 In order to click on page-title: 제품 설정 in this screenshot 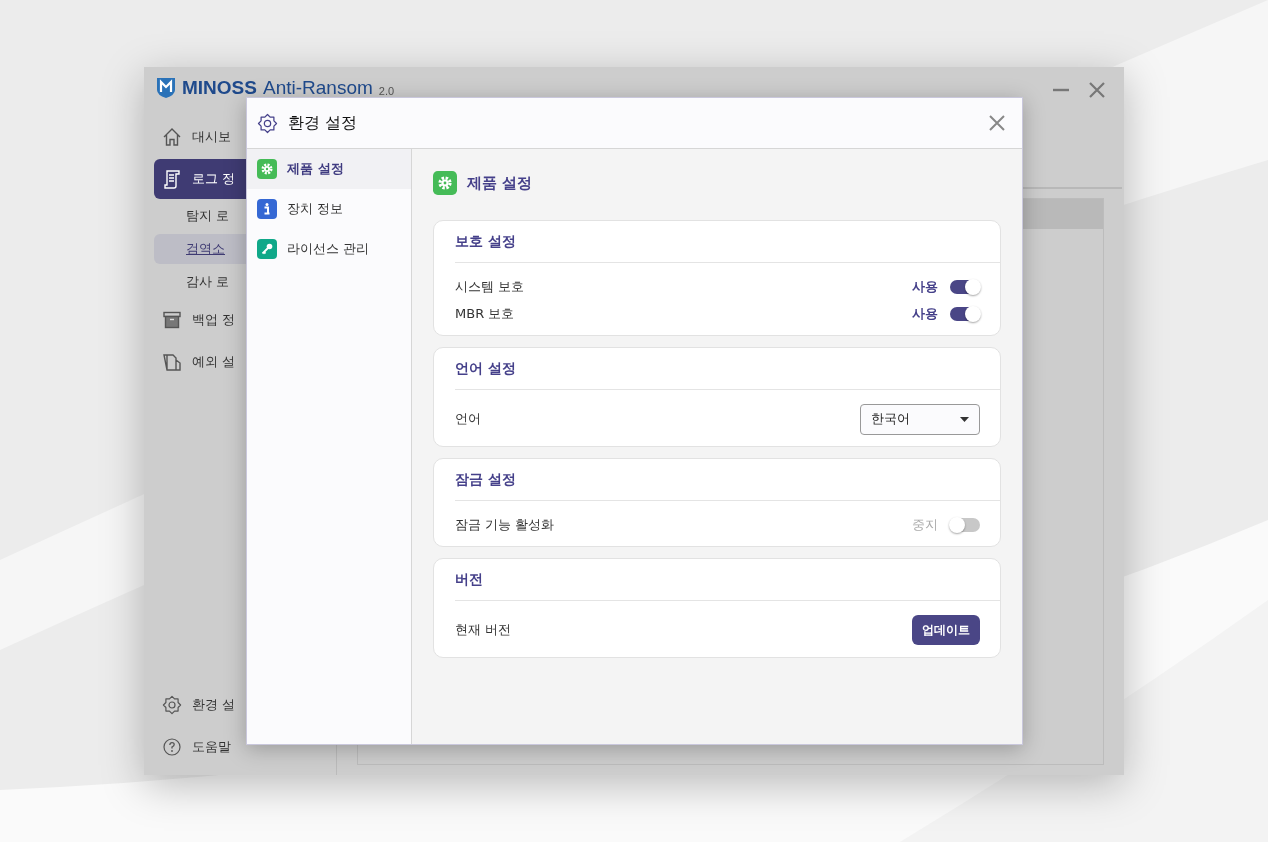, I will do `click(500, 183)`.